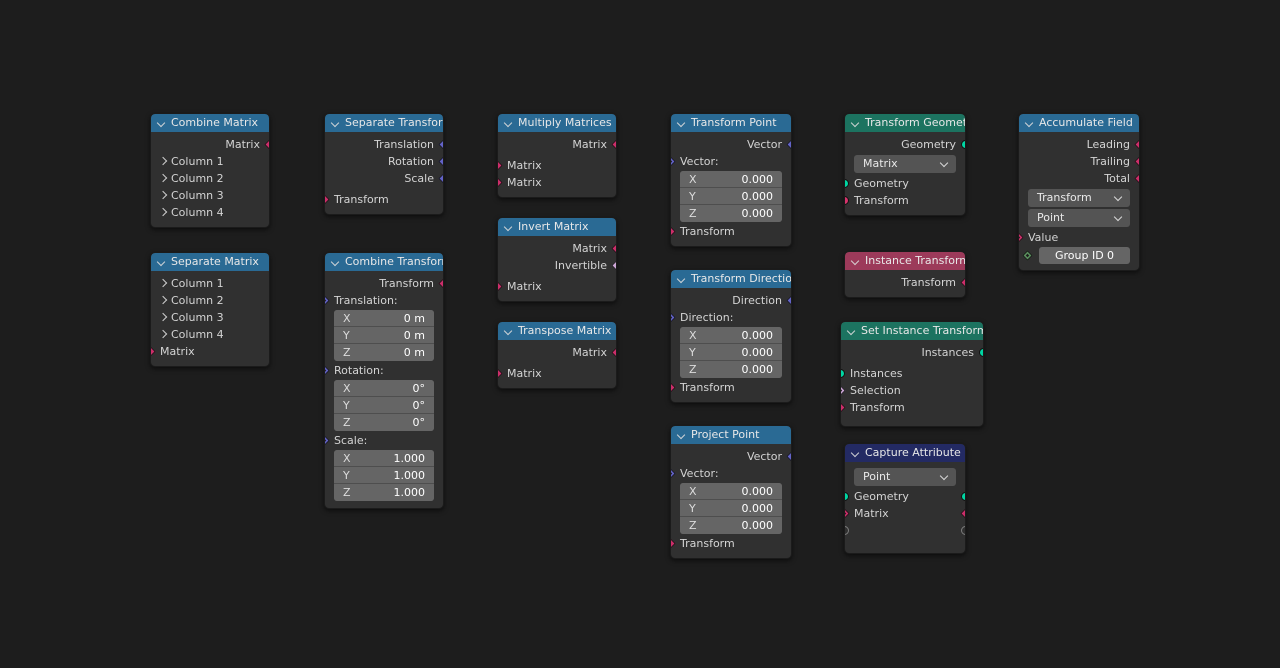 This screenshot has width=1280, height=668. Describe the element at coordinates (613, 265) in the screenshot. I see `socket-boolean` at that location.